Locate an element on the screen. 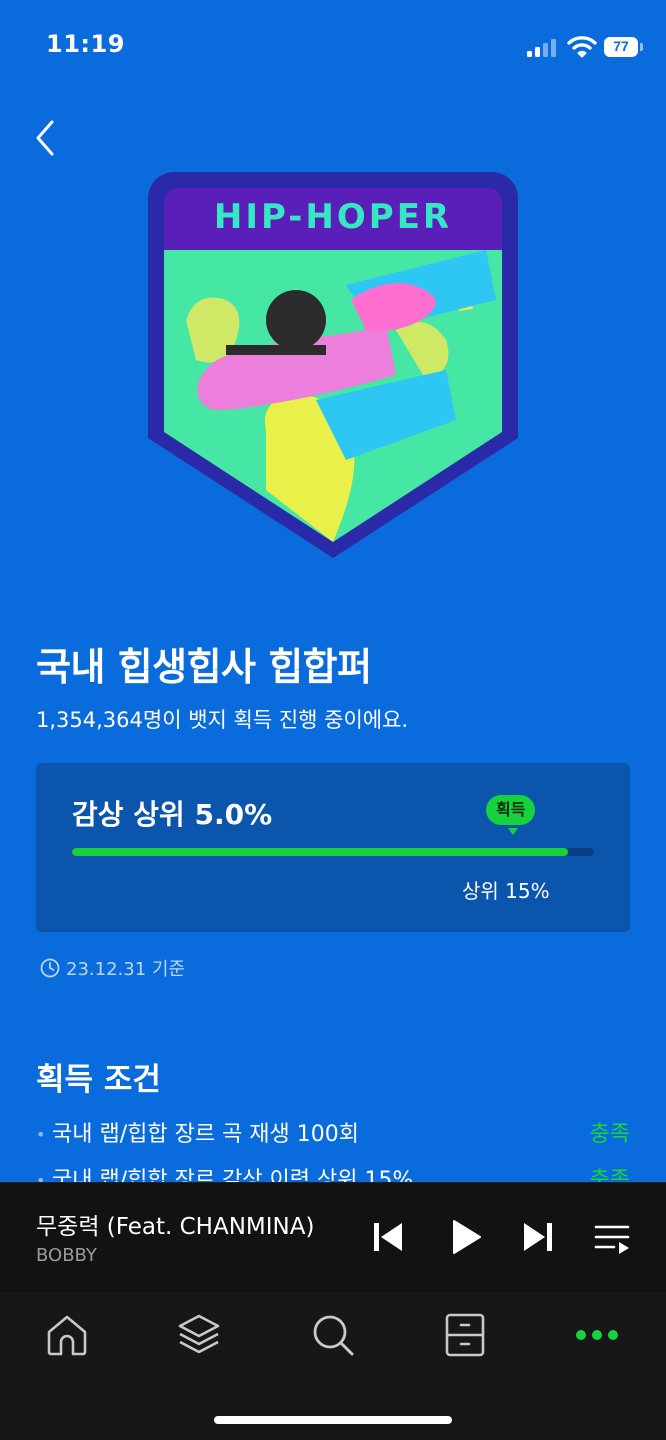 Image resolution: width=666 pixels, height=1440 pixels. home-indicator is located at coordinates (333, 1420).